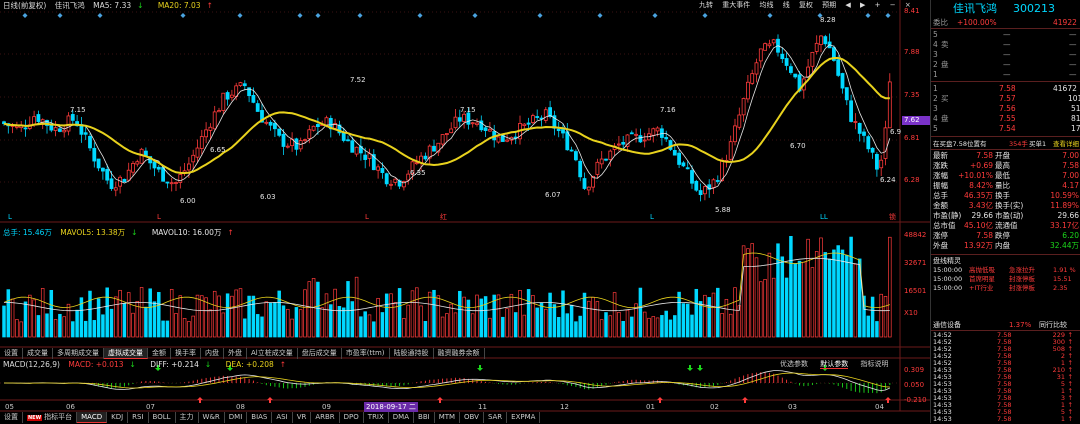 This screenshot has width=1080, height=424. I want to click on stat-value: 7.00, so click(1070, 175).